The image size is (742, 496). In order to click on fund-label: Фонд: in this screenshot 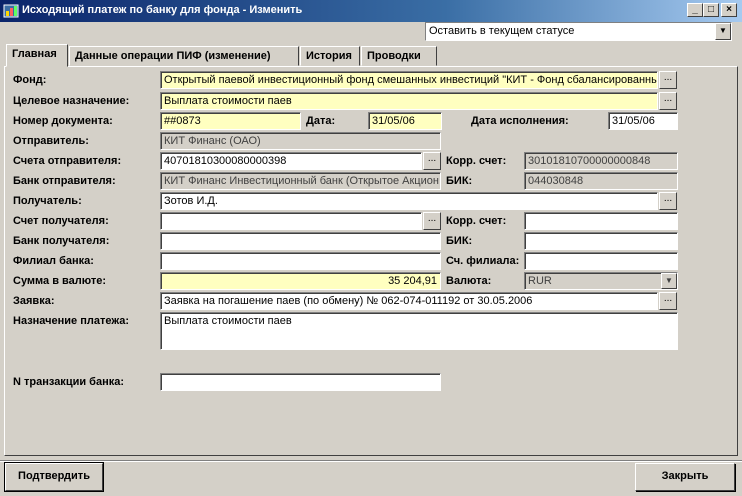, I will do `click(30, 80)`.